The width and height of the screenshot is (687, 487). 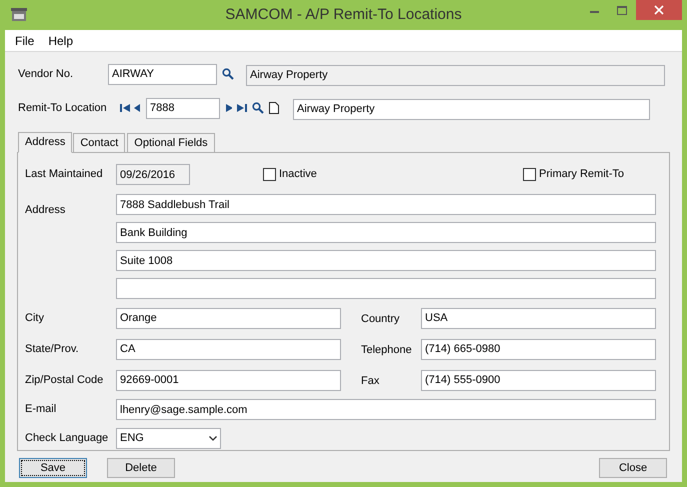 What do you see at coordinates (386, 260) in the screenshot?
I see `address-field: Suite 1008` at bounding box center [386, 260].